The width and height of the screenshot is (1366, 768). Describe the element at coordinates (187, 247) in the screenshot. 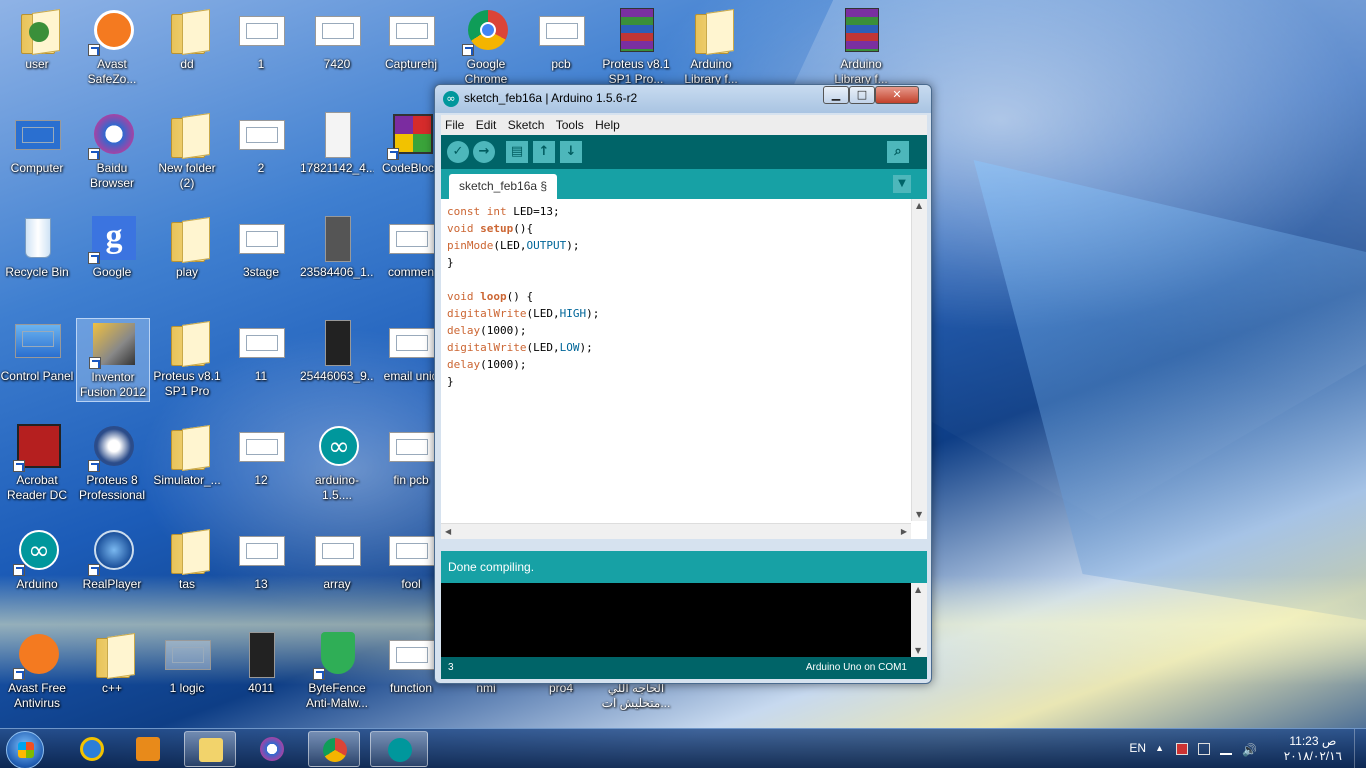

I see `desktop-icon-play: play` at that location.